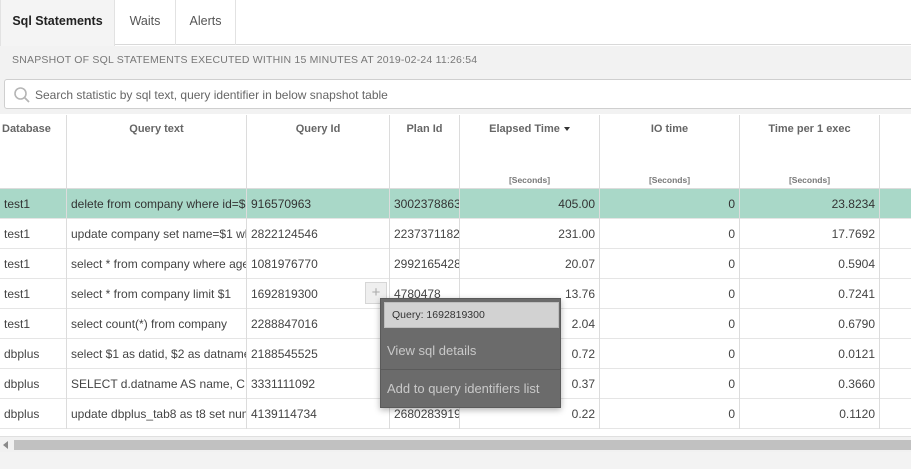 This screenshot has width=911, height=469. I want to click on query-id-cell: 4139114734, so click(318, 414).